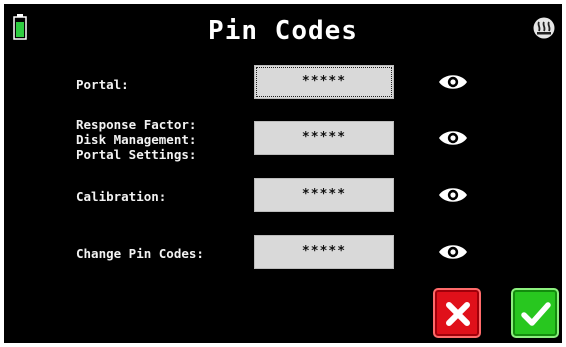 This screenshot has width=566, height=347. What do you see at coordinates (544, 28) in the screenshot?
I see `heater-icon` at bounding box center [544, 28].